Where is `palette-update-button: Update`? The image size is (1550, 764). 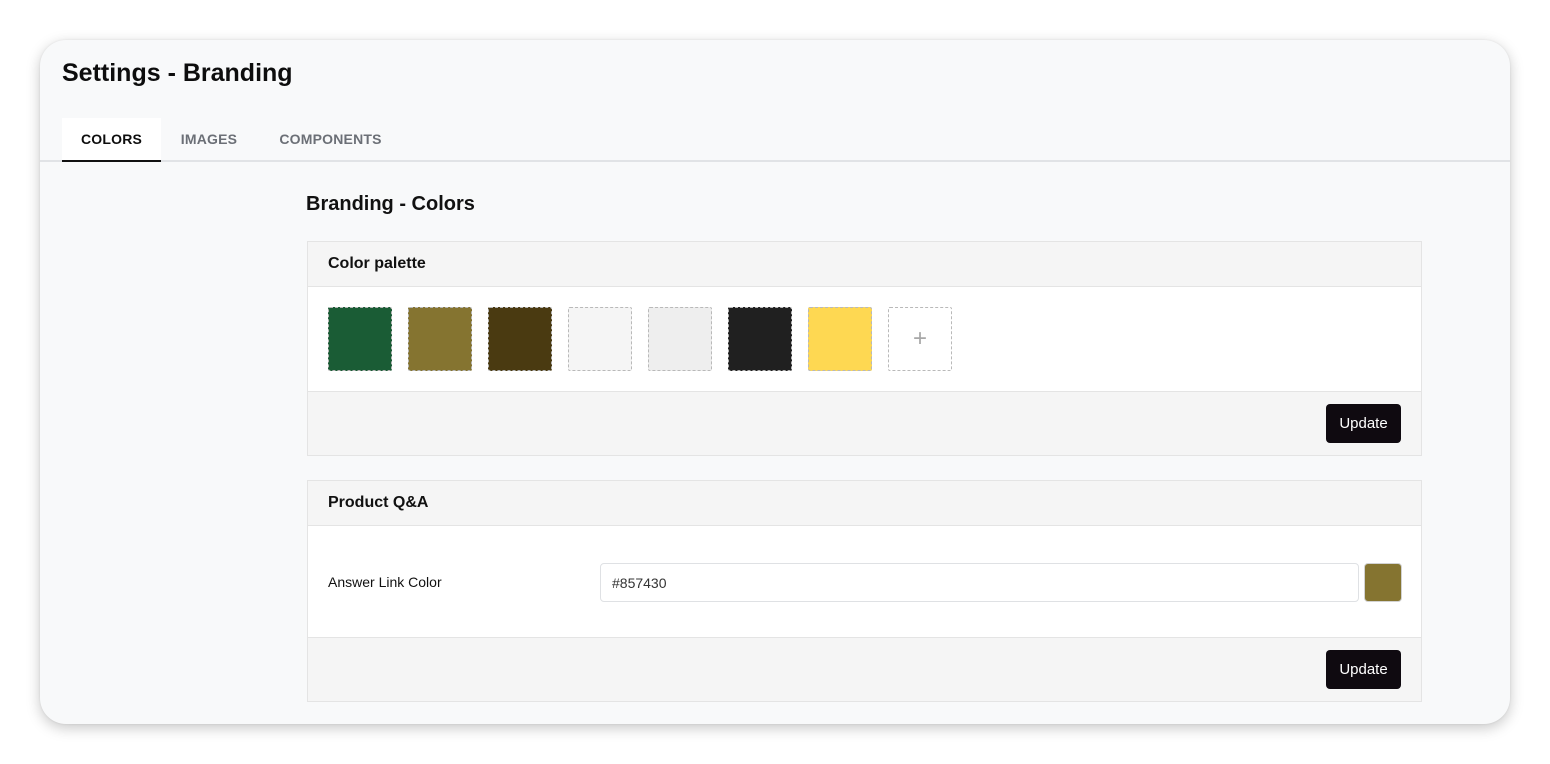 palette-update-button: Update is located at coordinates (1363, 423).